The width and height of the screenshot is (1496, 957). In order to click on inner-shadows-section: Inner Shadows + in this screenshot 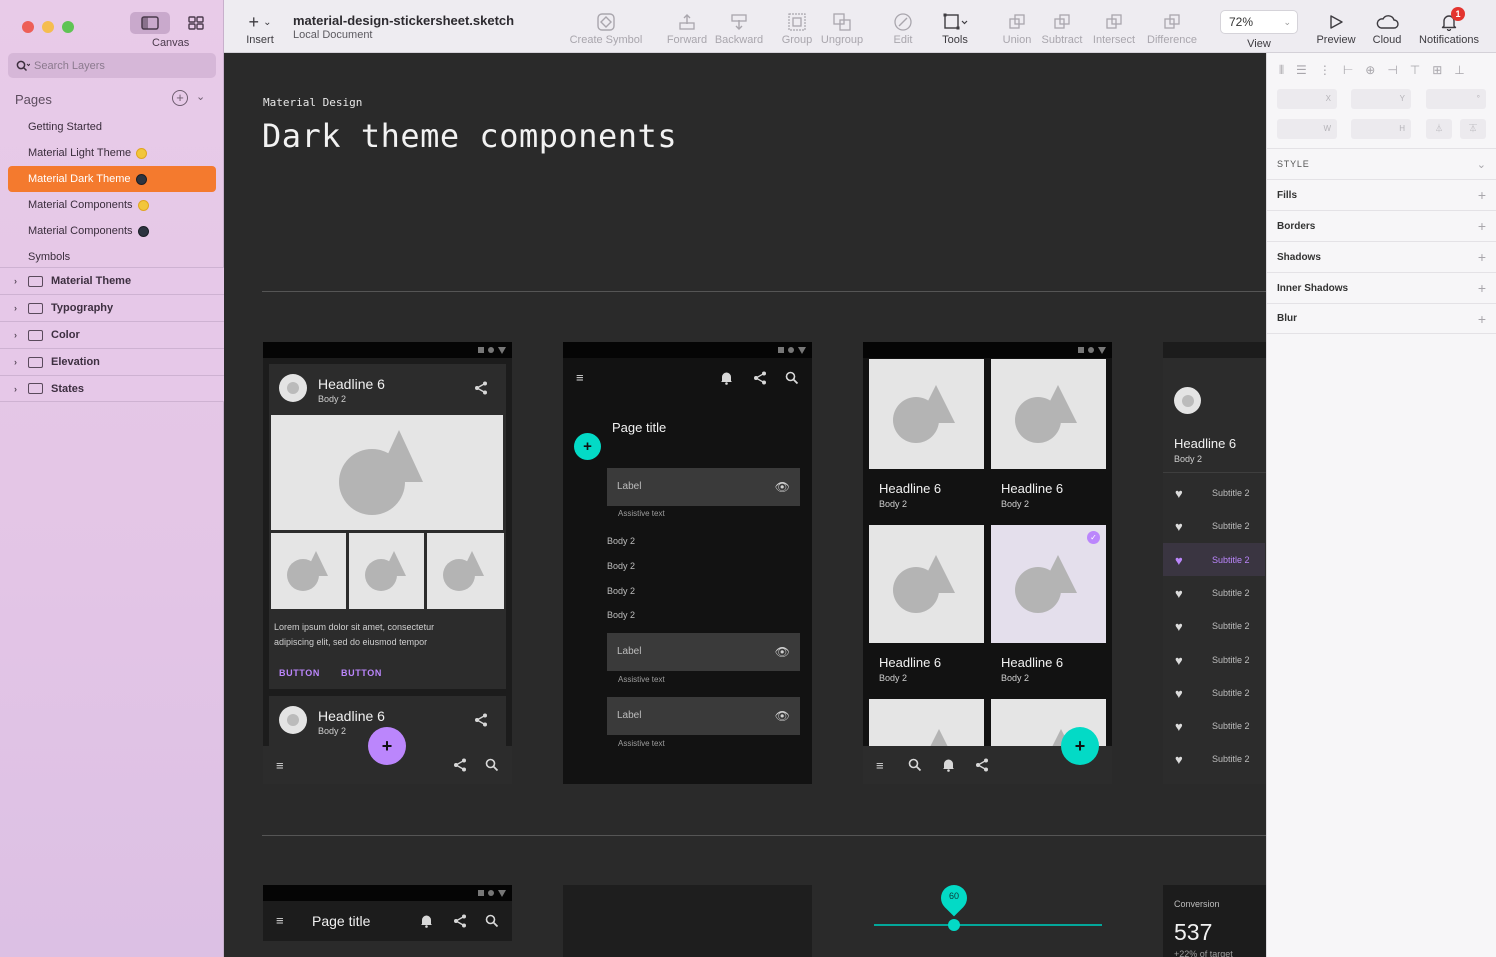, I will do `click(1381, 287)`.